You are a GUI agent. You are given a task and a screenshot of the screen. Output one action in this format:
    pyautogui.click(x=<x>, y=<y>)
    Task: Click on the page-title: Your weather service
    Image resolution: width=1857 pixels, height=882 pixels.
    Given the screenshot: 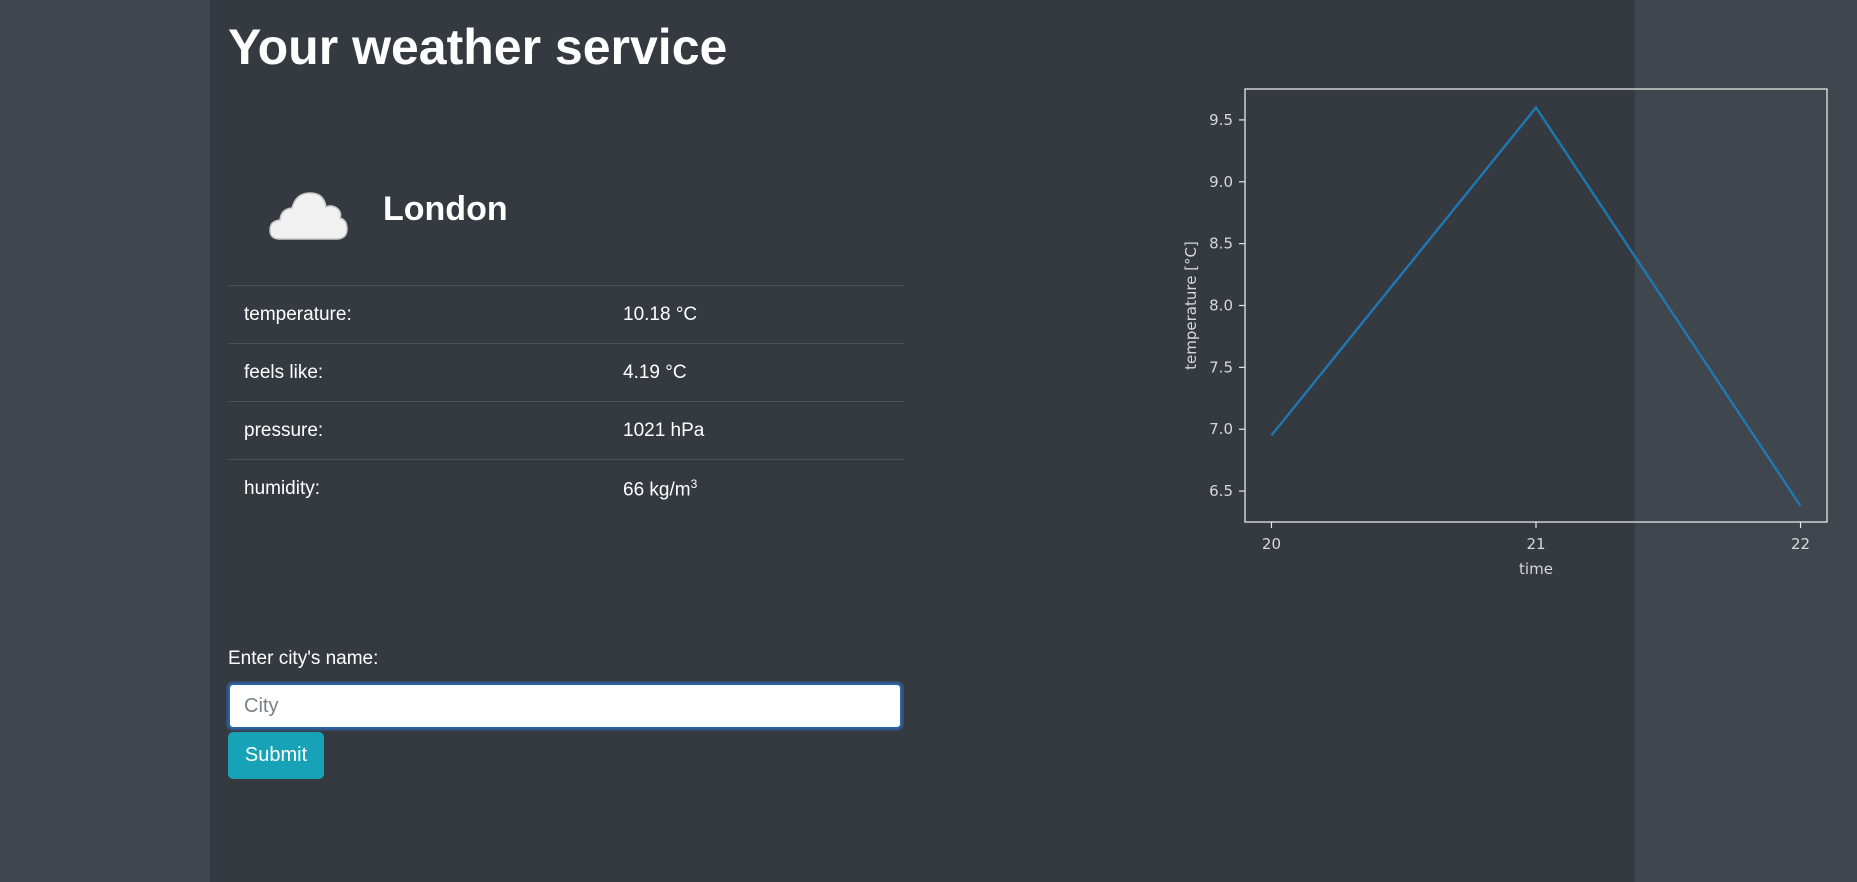 What is the action you would take?
    pyautogui.click(x=478, y=47)
    